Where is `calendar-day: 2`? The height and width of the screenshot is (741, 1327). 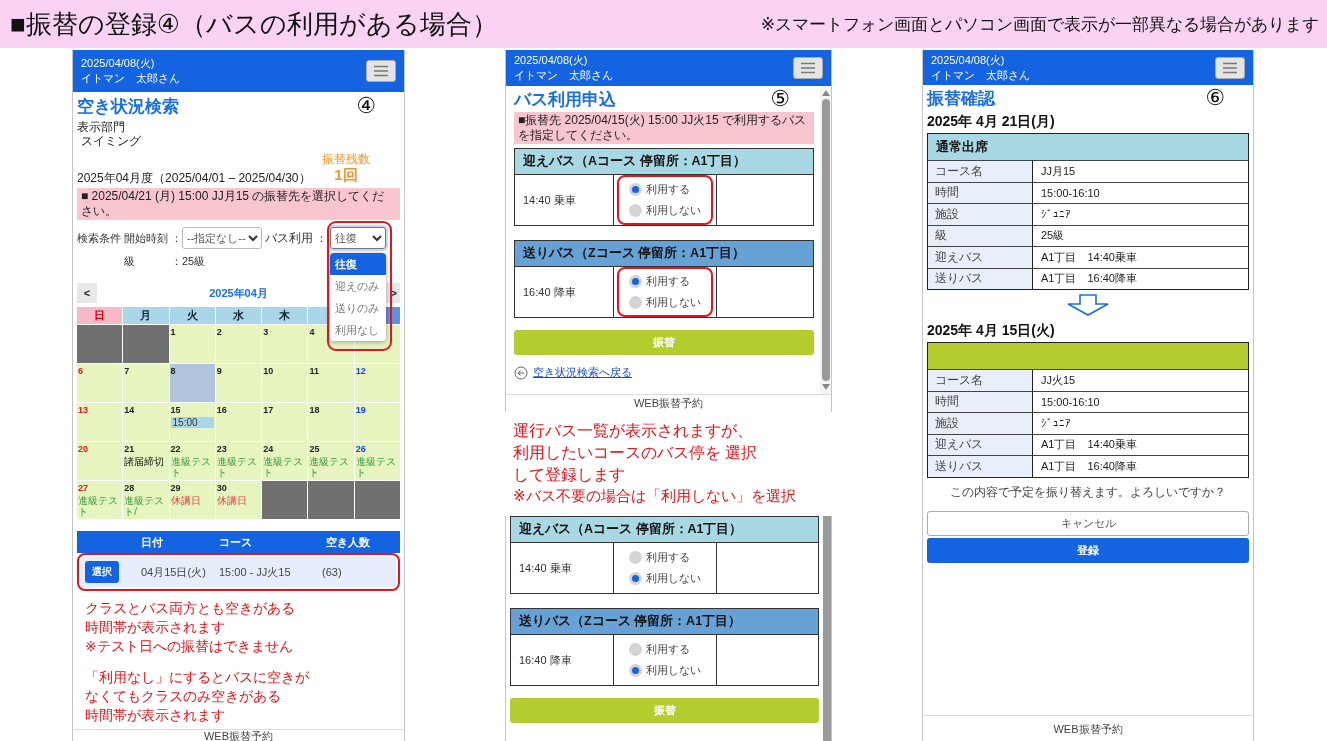 calendar-day: 2 is located at coordinates (238, 344).